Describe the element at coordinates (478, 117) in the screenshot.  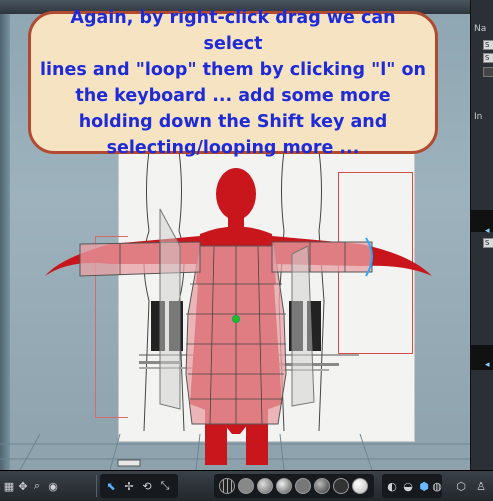
I see `panel-info-label: In` at that location.